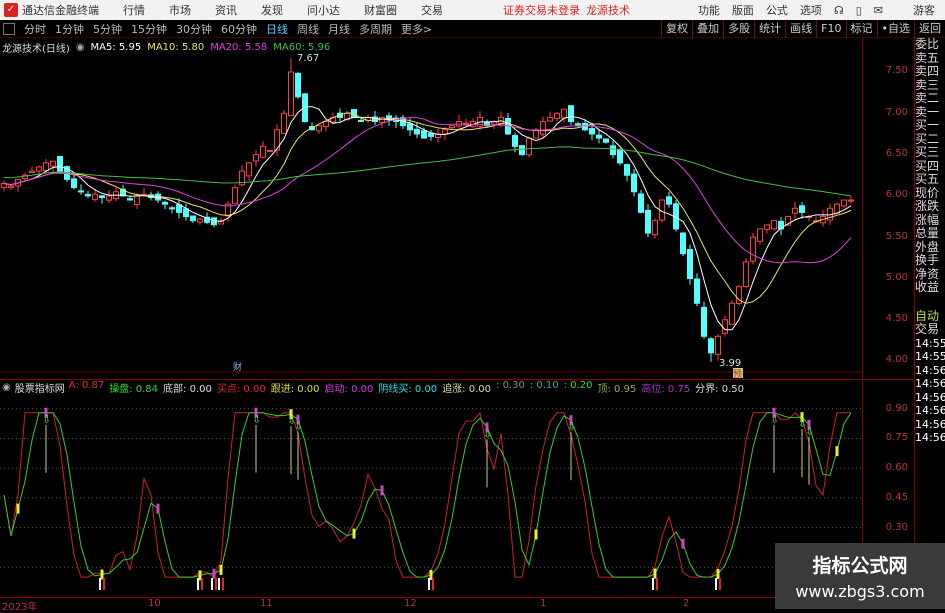 The image size is (945, 613). Describe the element at coordinates (927, 125) in the screenshot. I see `quote-label: 买一` at that location.